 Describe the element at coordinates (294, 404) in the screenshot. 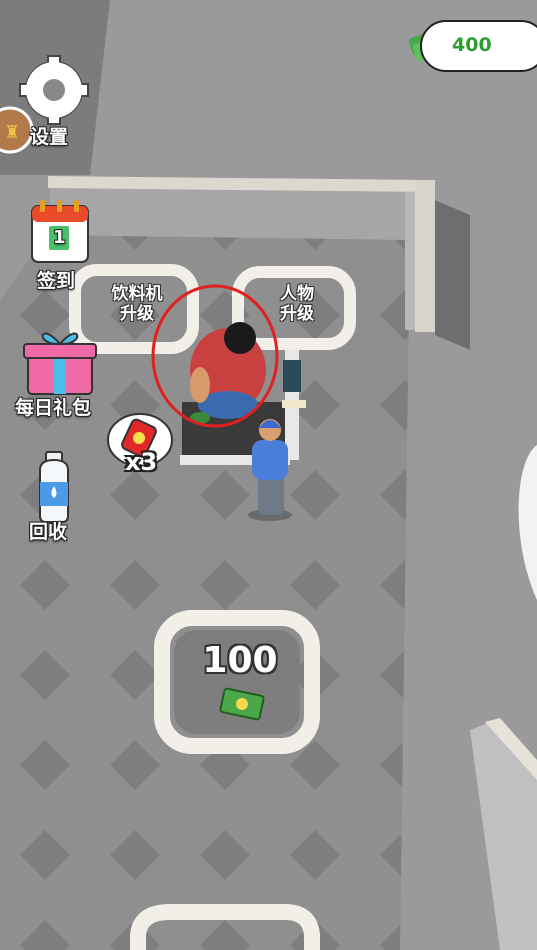

I see `machine-bar` at that location.